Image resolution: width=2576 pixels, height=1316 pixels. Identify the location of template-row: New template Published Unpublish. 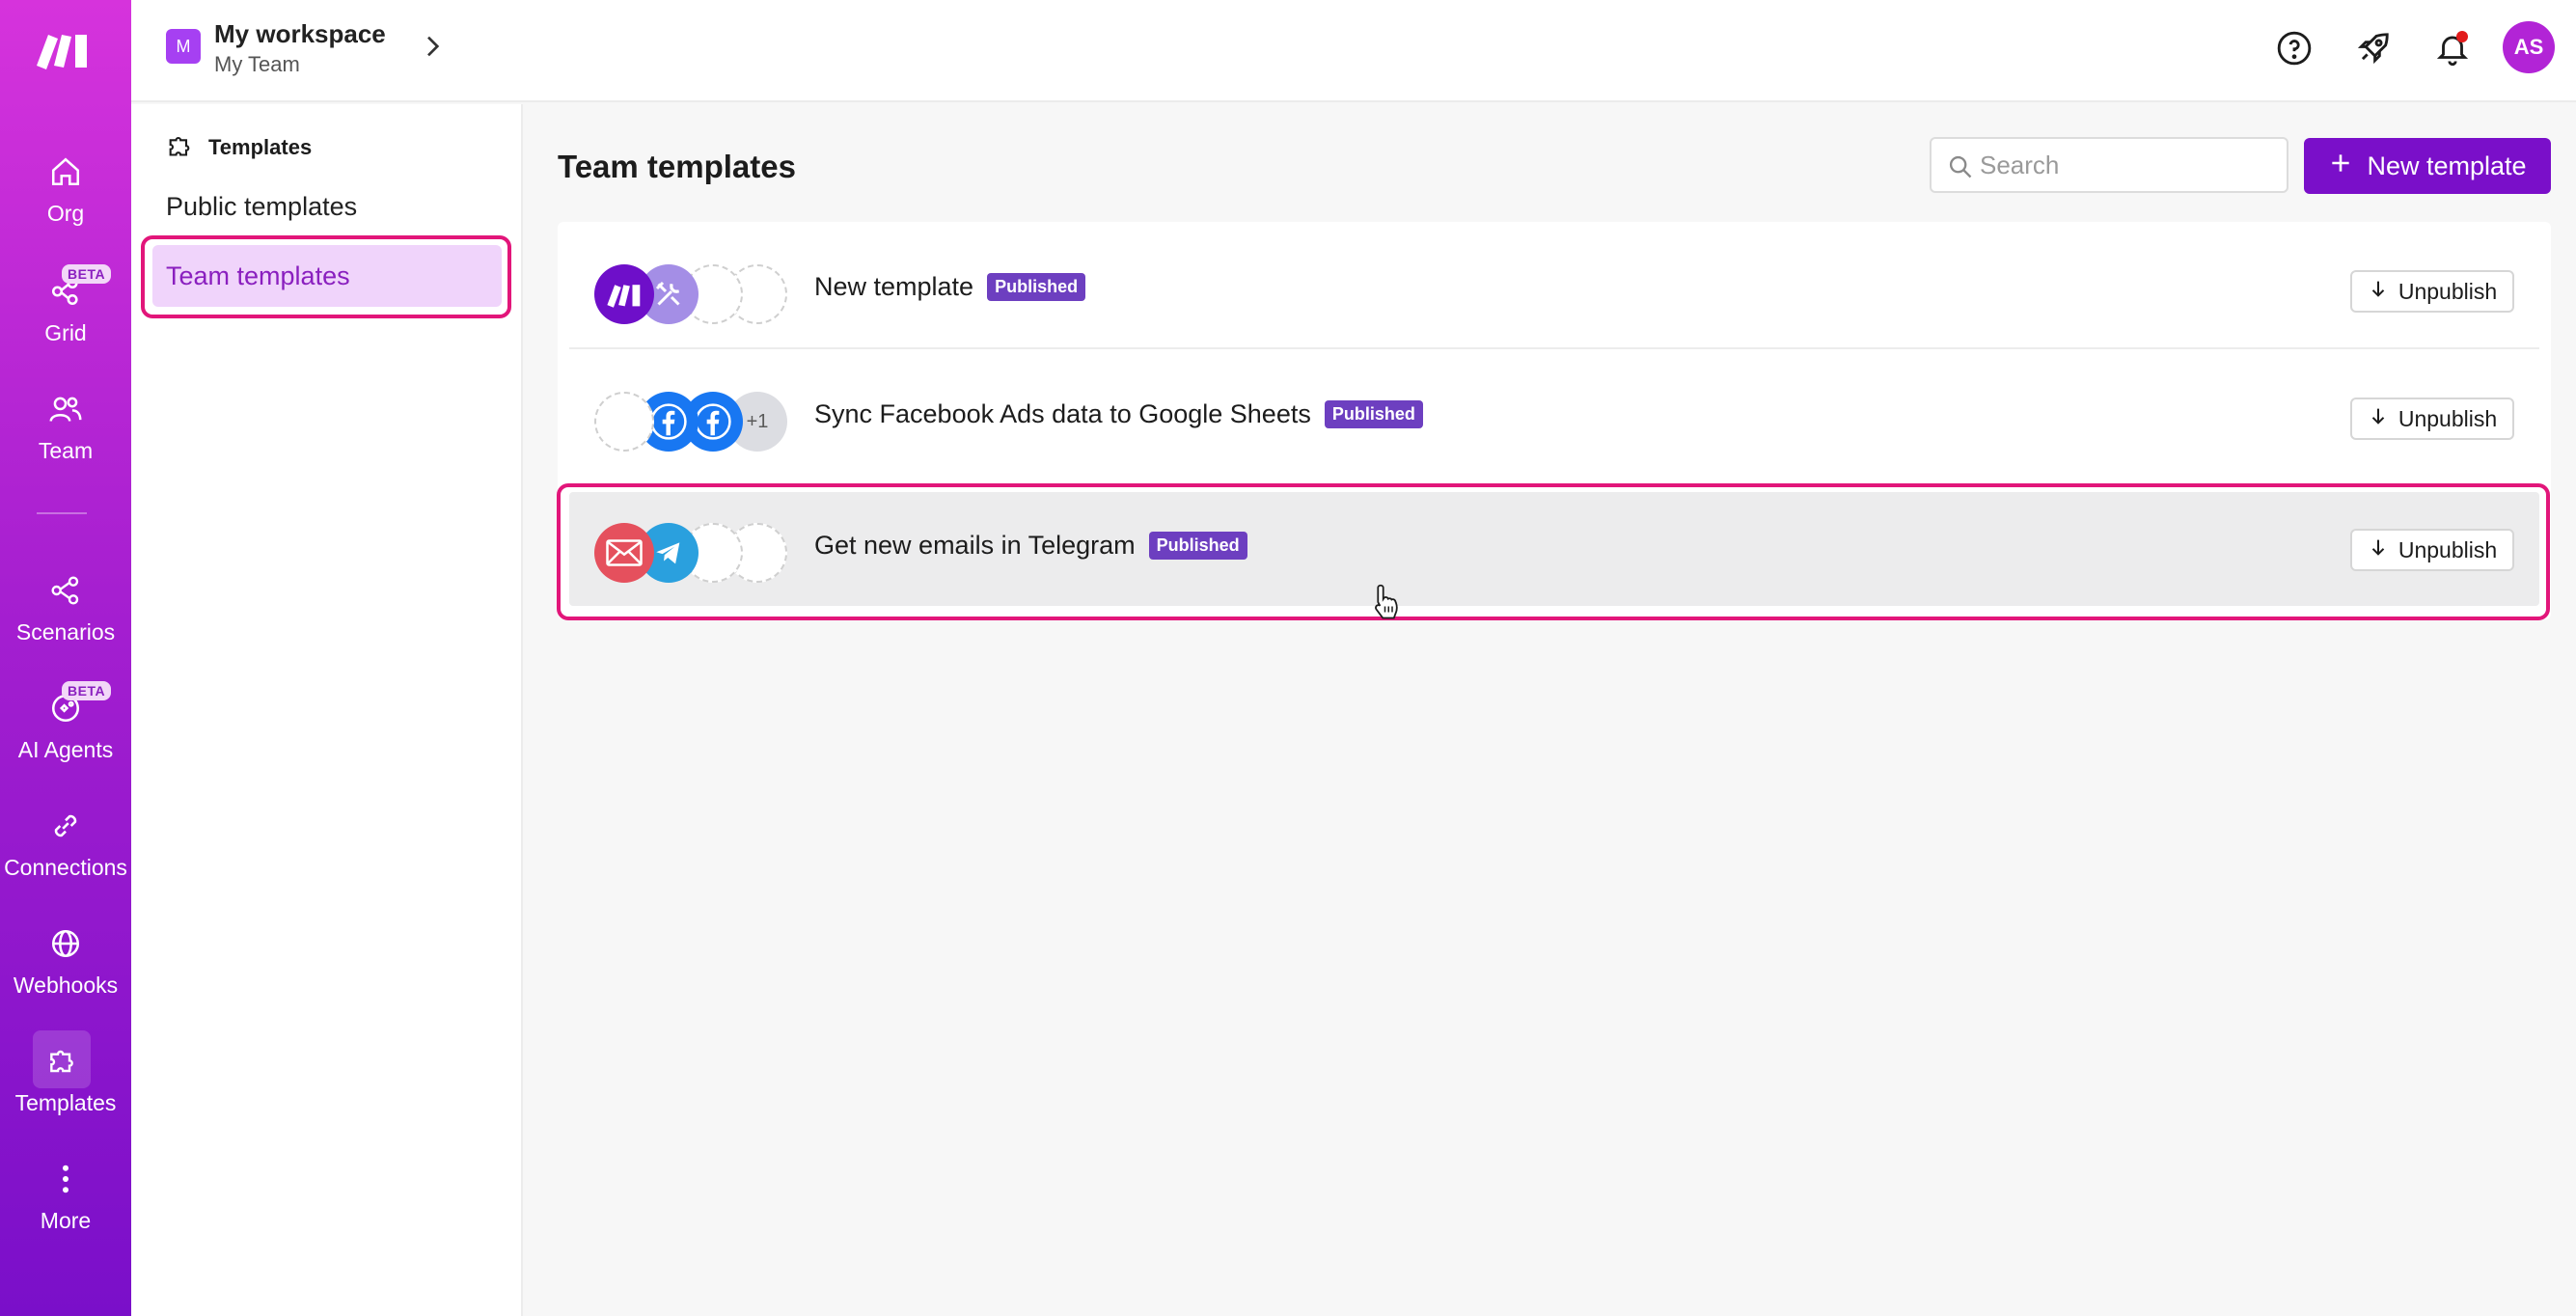
(1554, 289).